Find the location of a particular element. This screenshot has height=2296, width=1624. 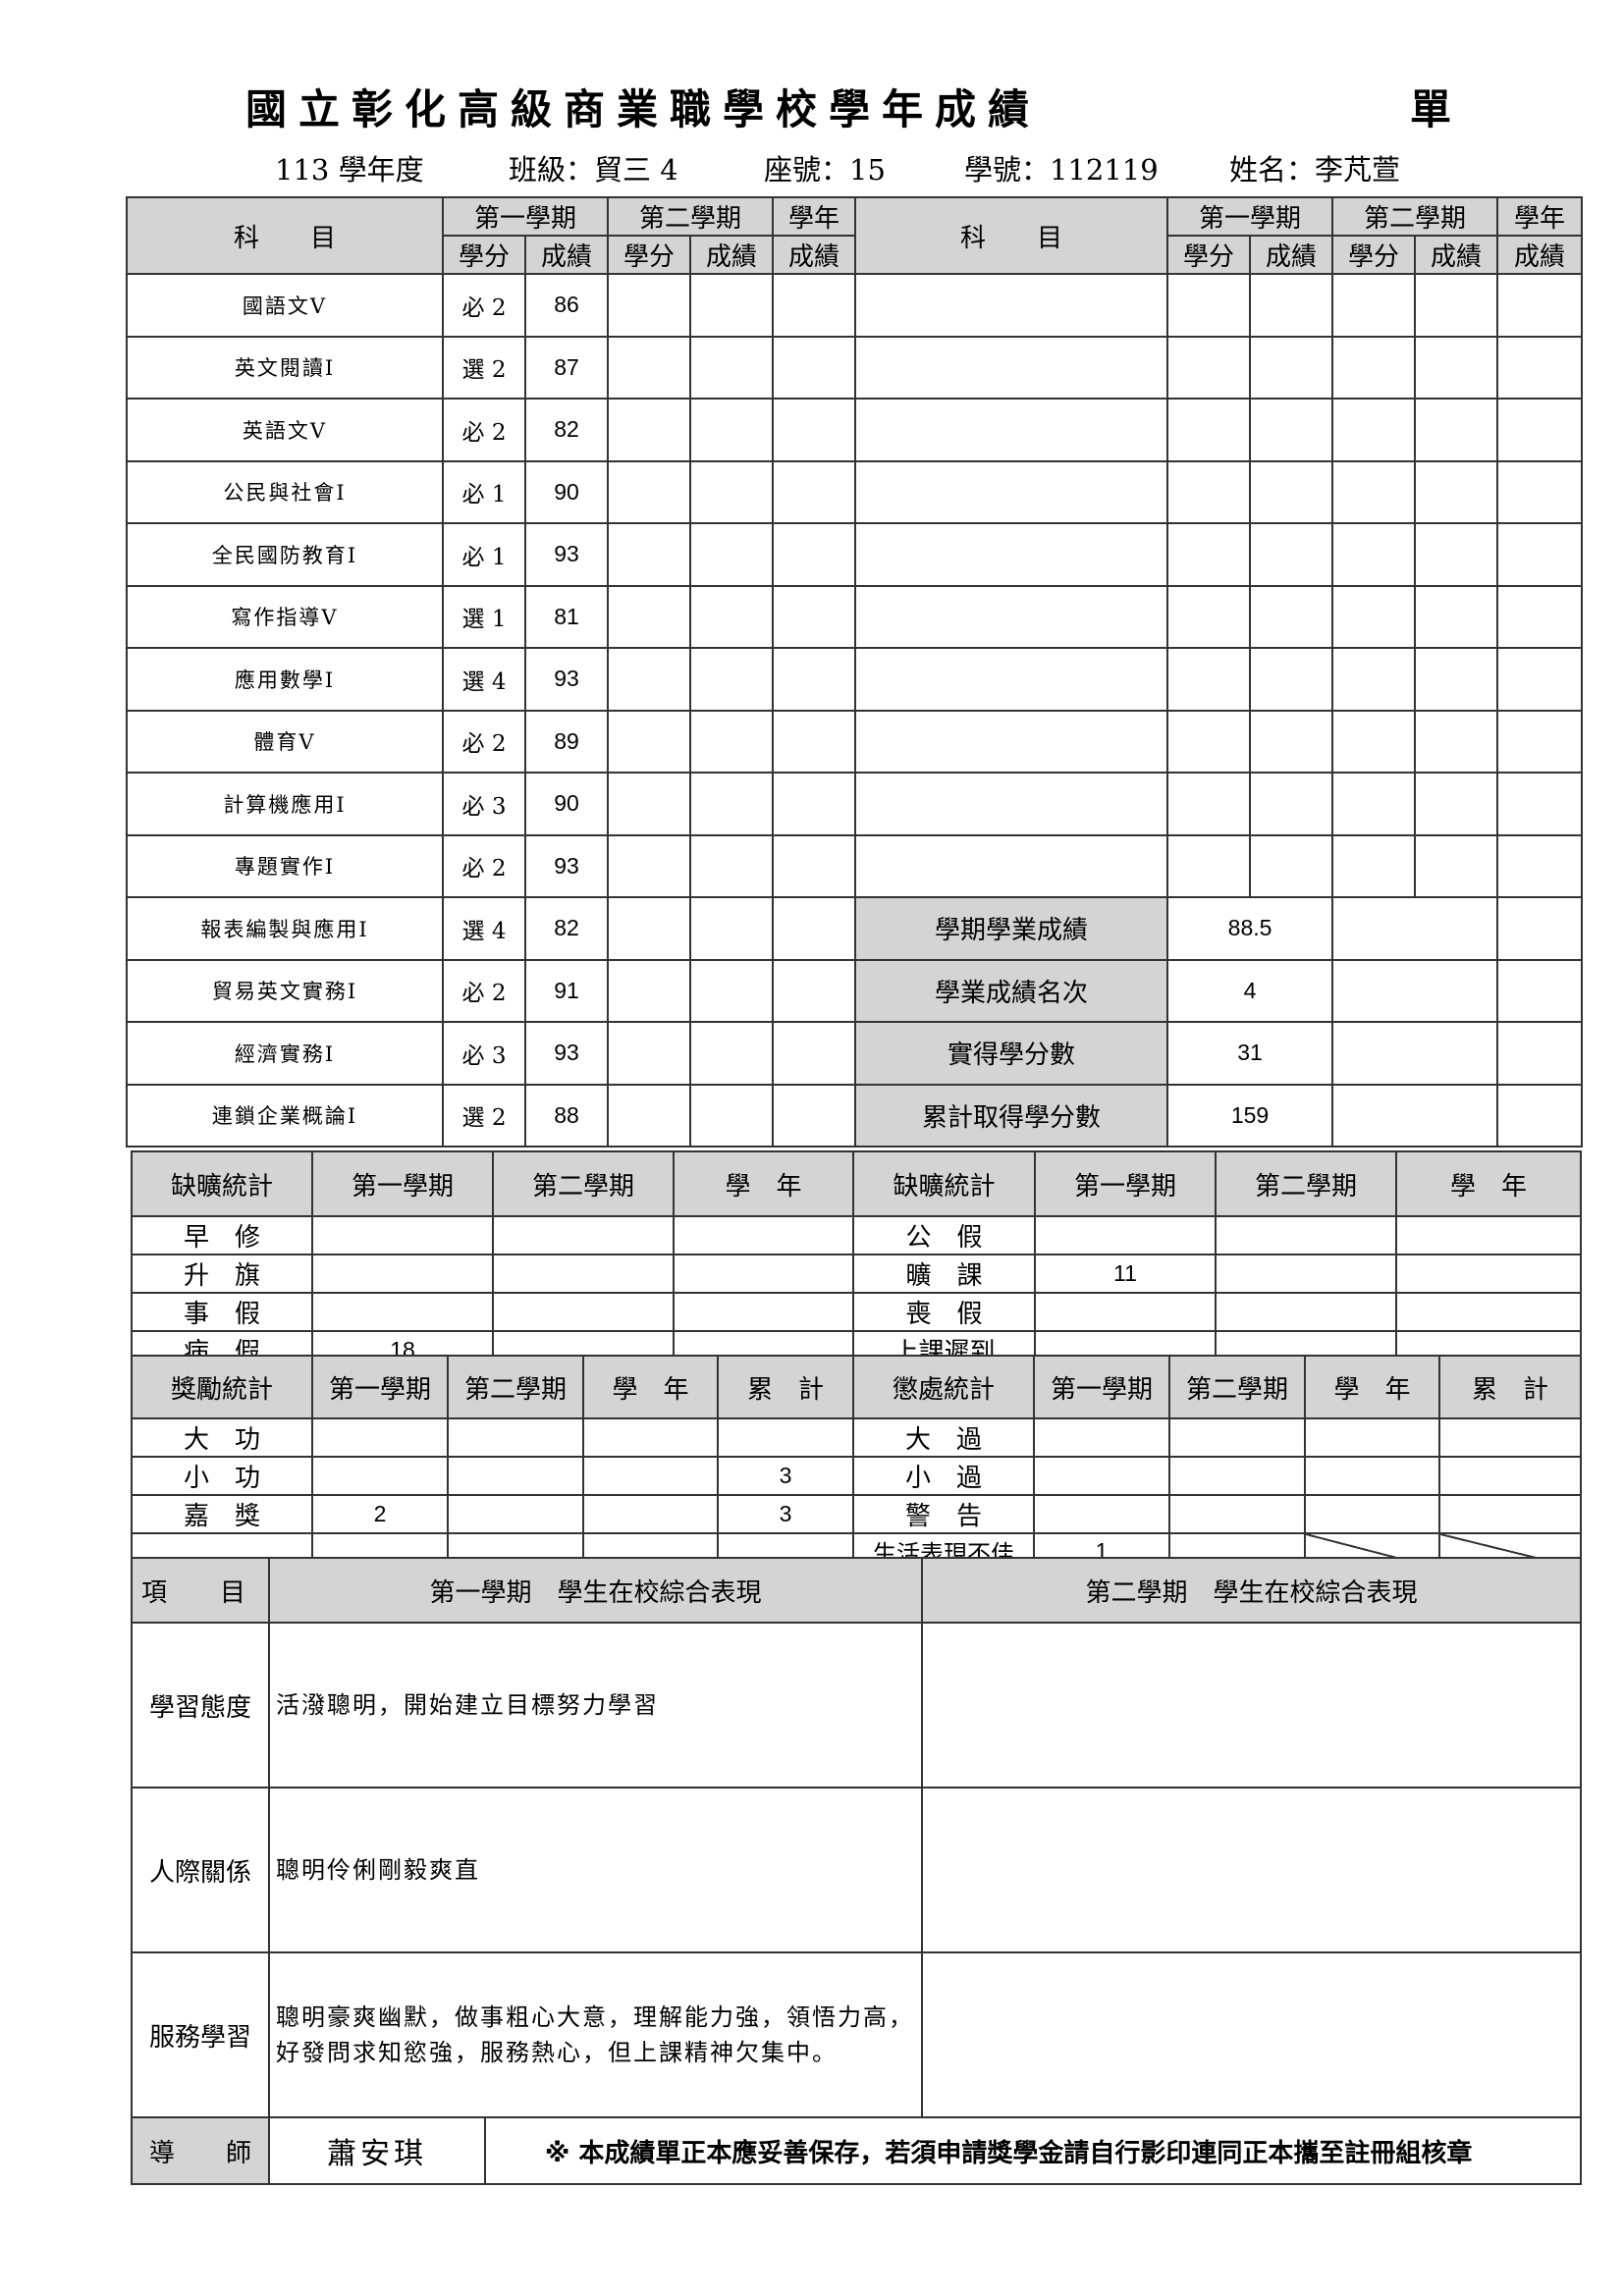

sem2-header-right: 第二學期 is located at coordinates (1415, 217).